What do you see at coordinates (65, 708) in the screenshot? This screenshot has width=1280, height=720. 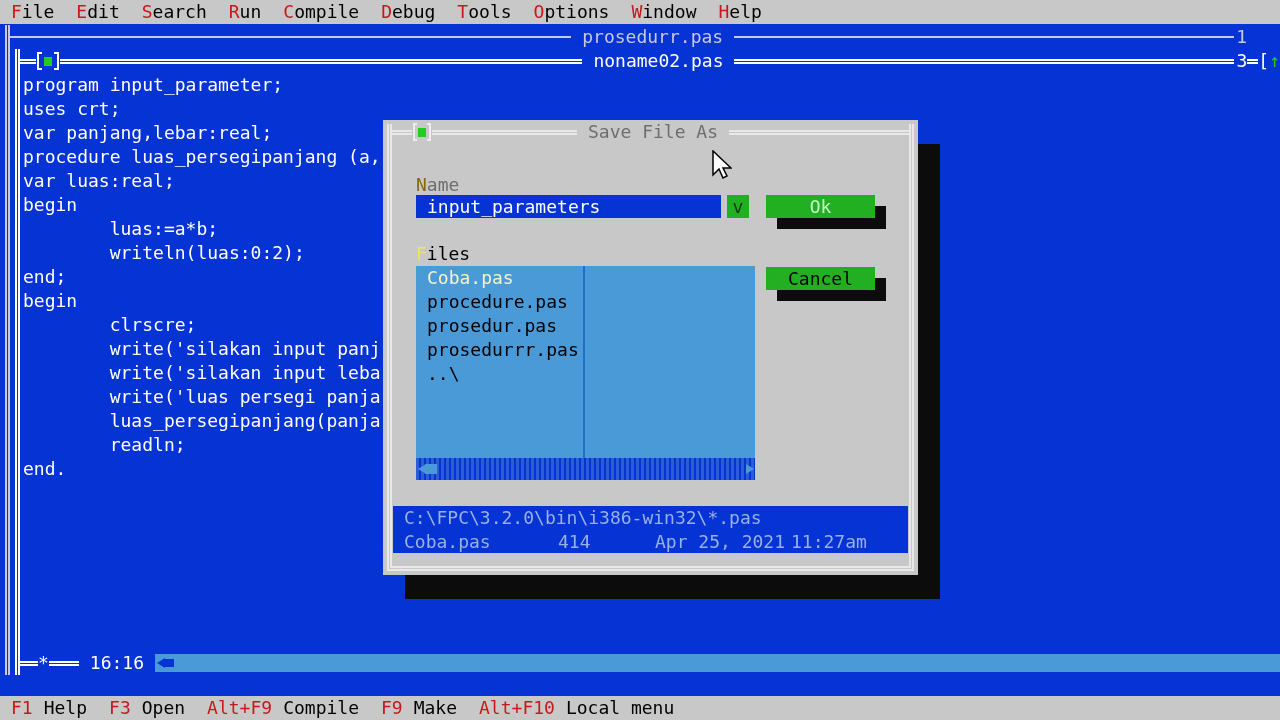 I see `shortcut-label: Help` at bounding box center [65, 708].